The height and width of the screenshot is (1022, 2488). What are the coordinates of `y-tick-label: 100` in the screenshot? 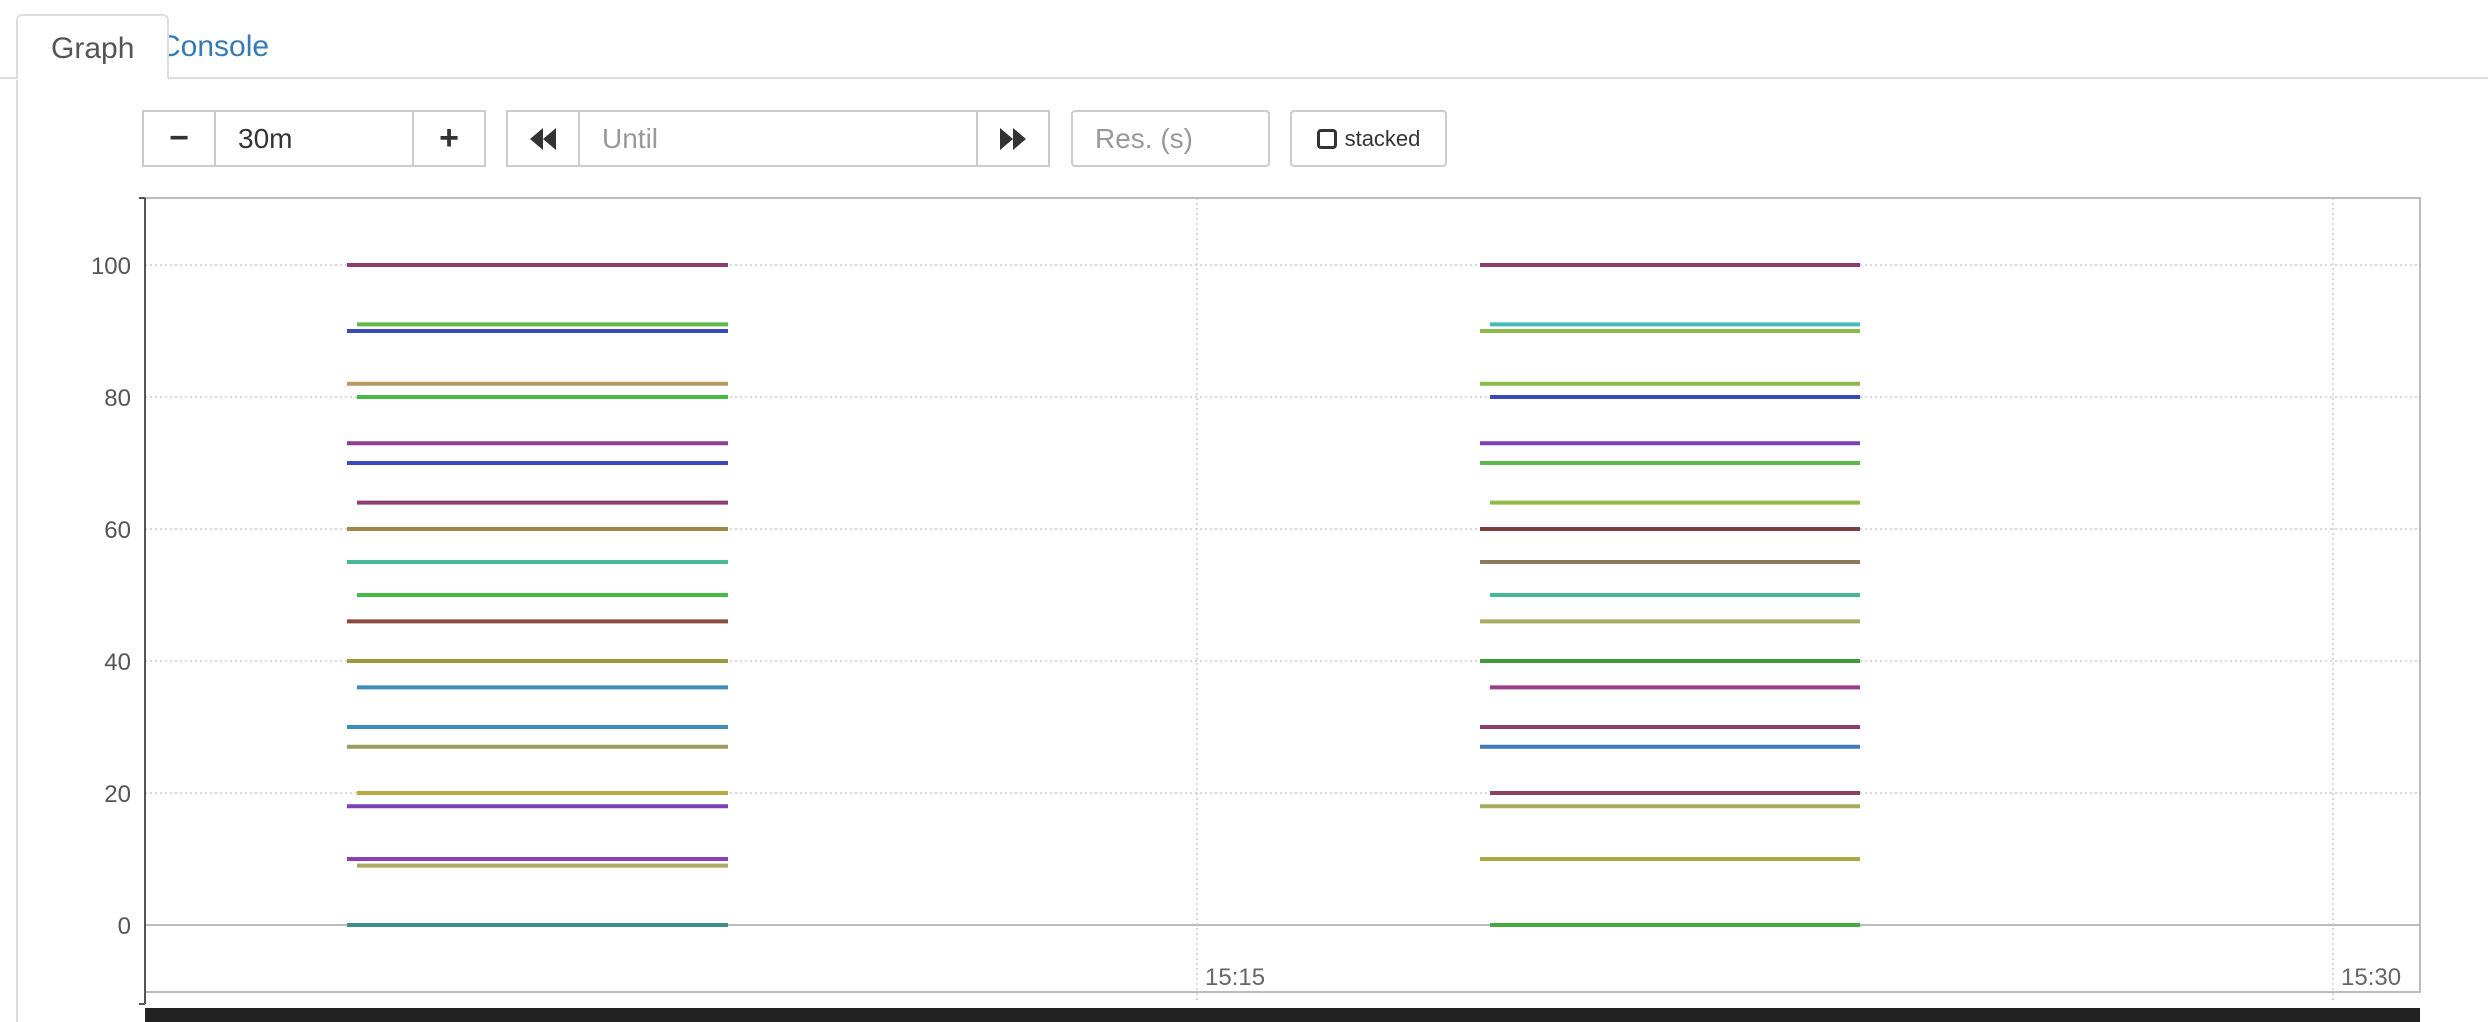 It's located at (111, 266).